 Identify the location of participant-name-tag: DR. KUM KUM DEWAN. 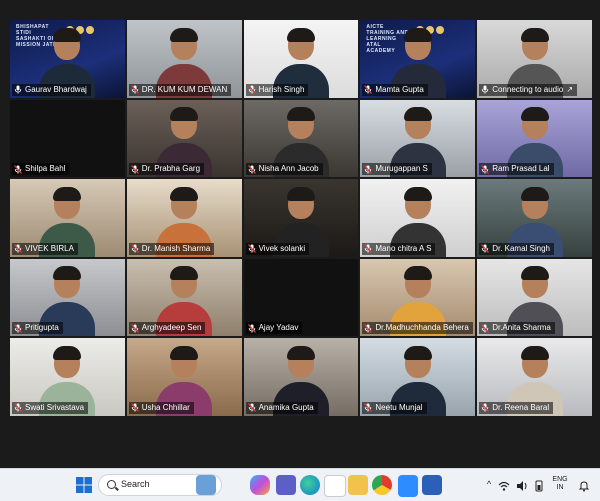
(180, 89).